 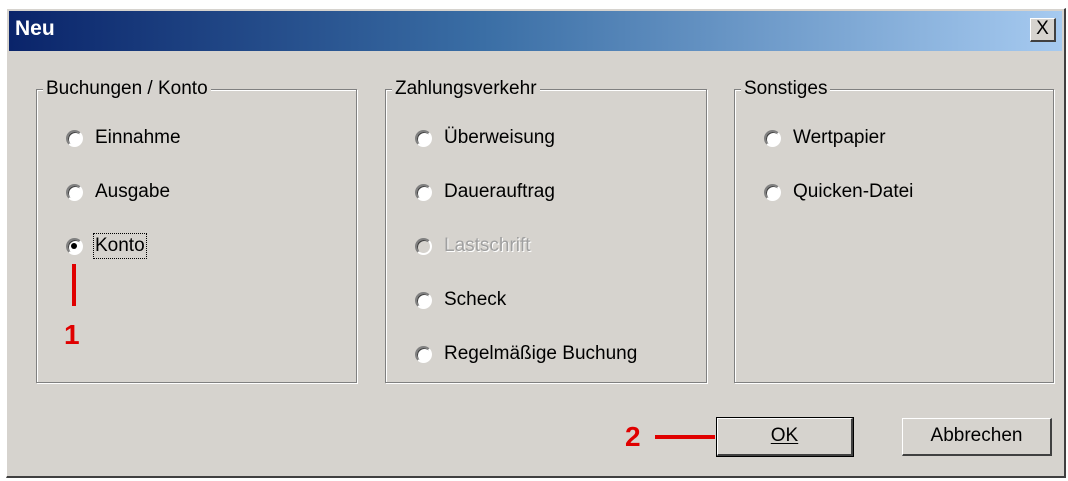 What do you see at coordinates (138, 137) in the screenshot?
I see `radio-label: Einnahme` at bounding box center [138, 137].